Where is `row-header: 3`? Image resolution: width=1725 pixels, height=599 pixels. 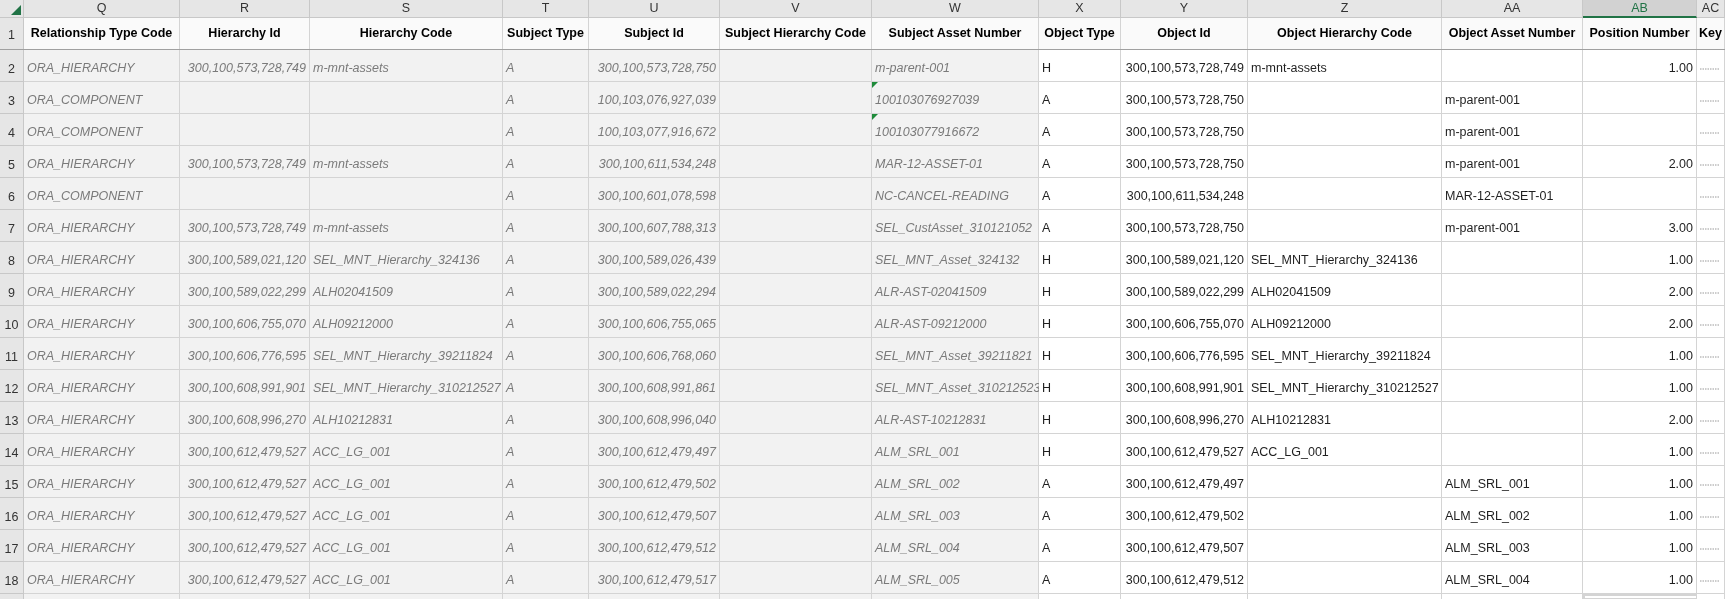 row-header: 3 is located at coordinates (12, 98).